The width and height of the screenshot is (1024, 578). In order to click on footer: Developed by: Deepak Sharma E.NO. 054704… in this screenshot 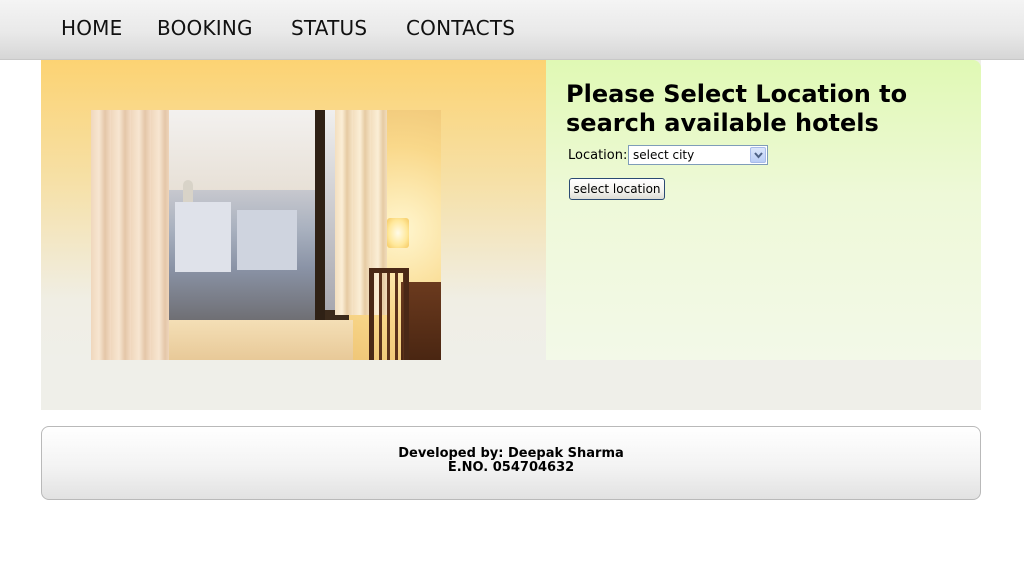, I will do `click(511, 463)`.